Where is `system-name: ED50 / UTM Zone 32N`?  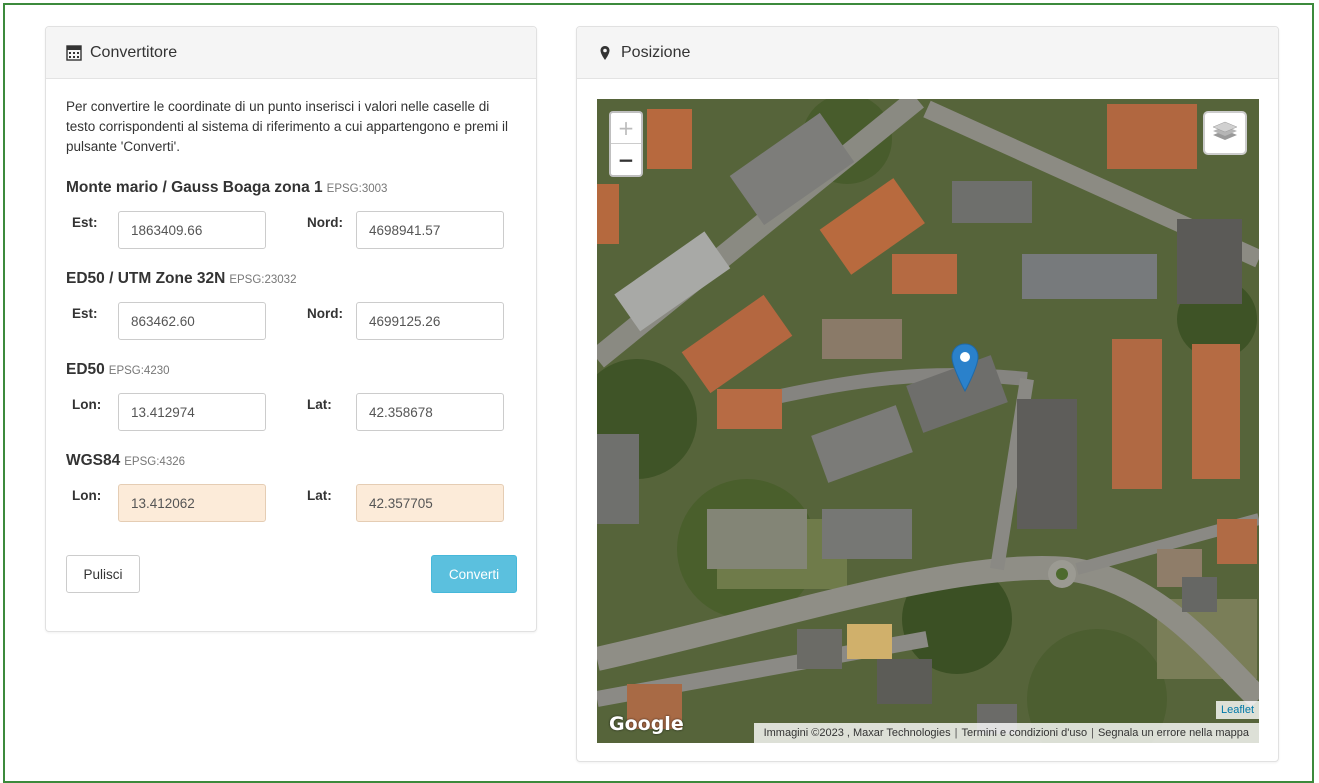
system-name: ED50 / UTM Zone 32N is located at coordinates (146, 278).